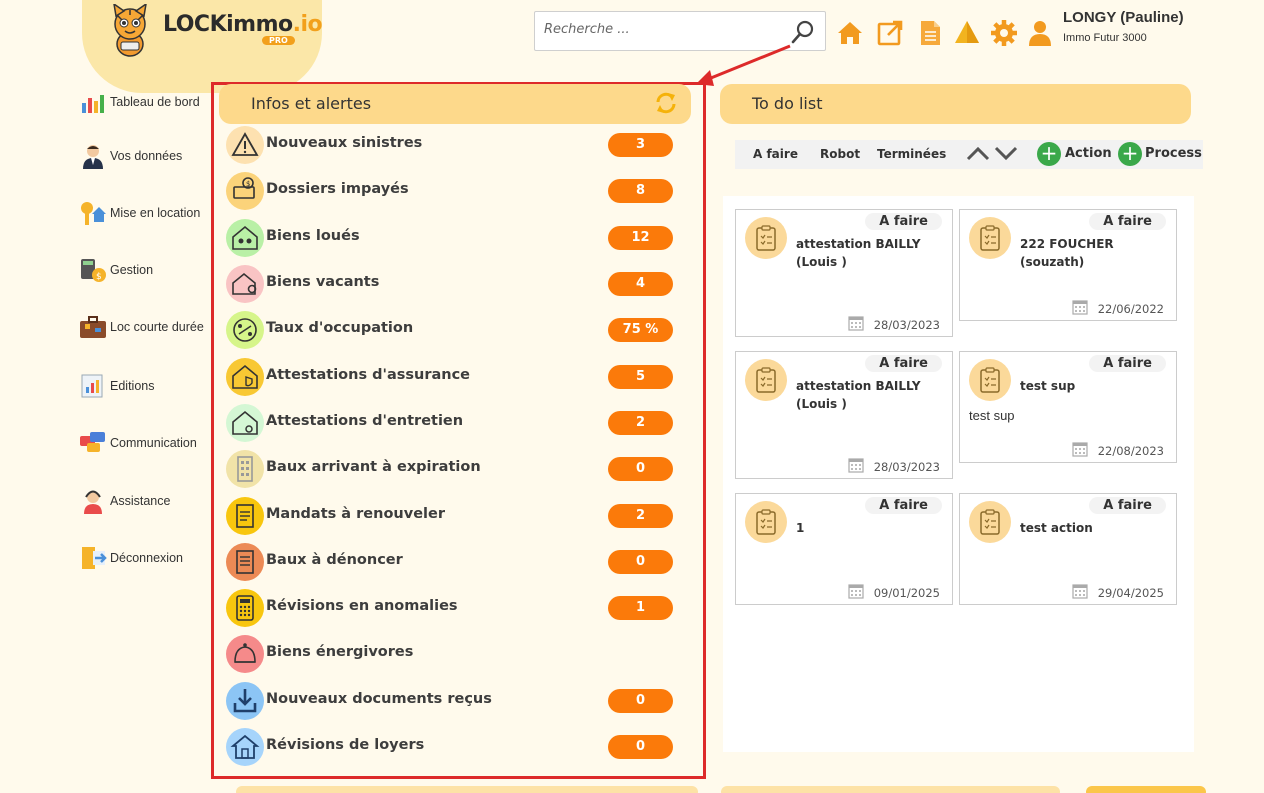 This screenshot has height=793, width=1264. Describe the element at coordinates (453, 330) in the screenshot. I see `info-row: Taux d'occupation 75 %` at that location.